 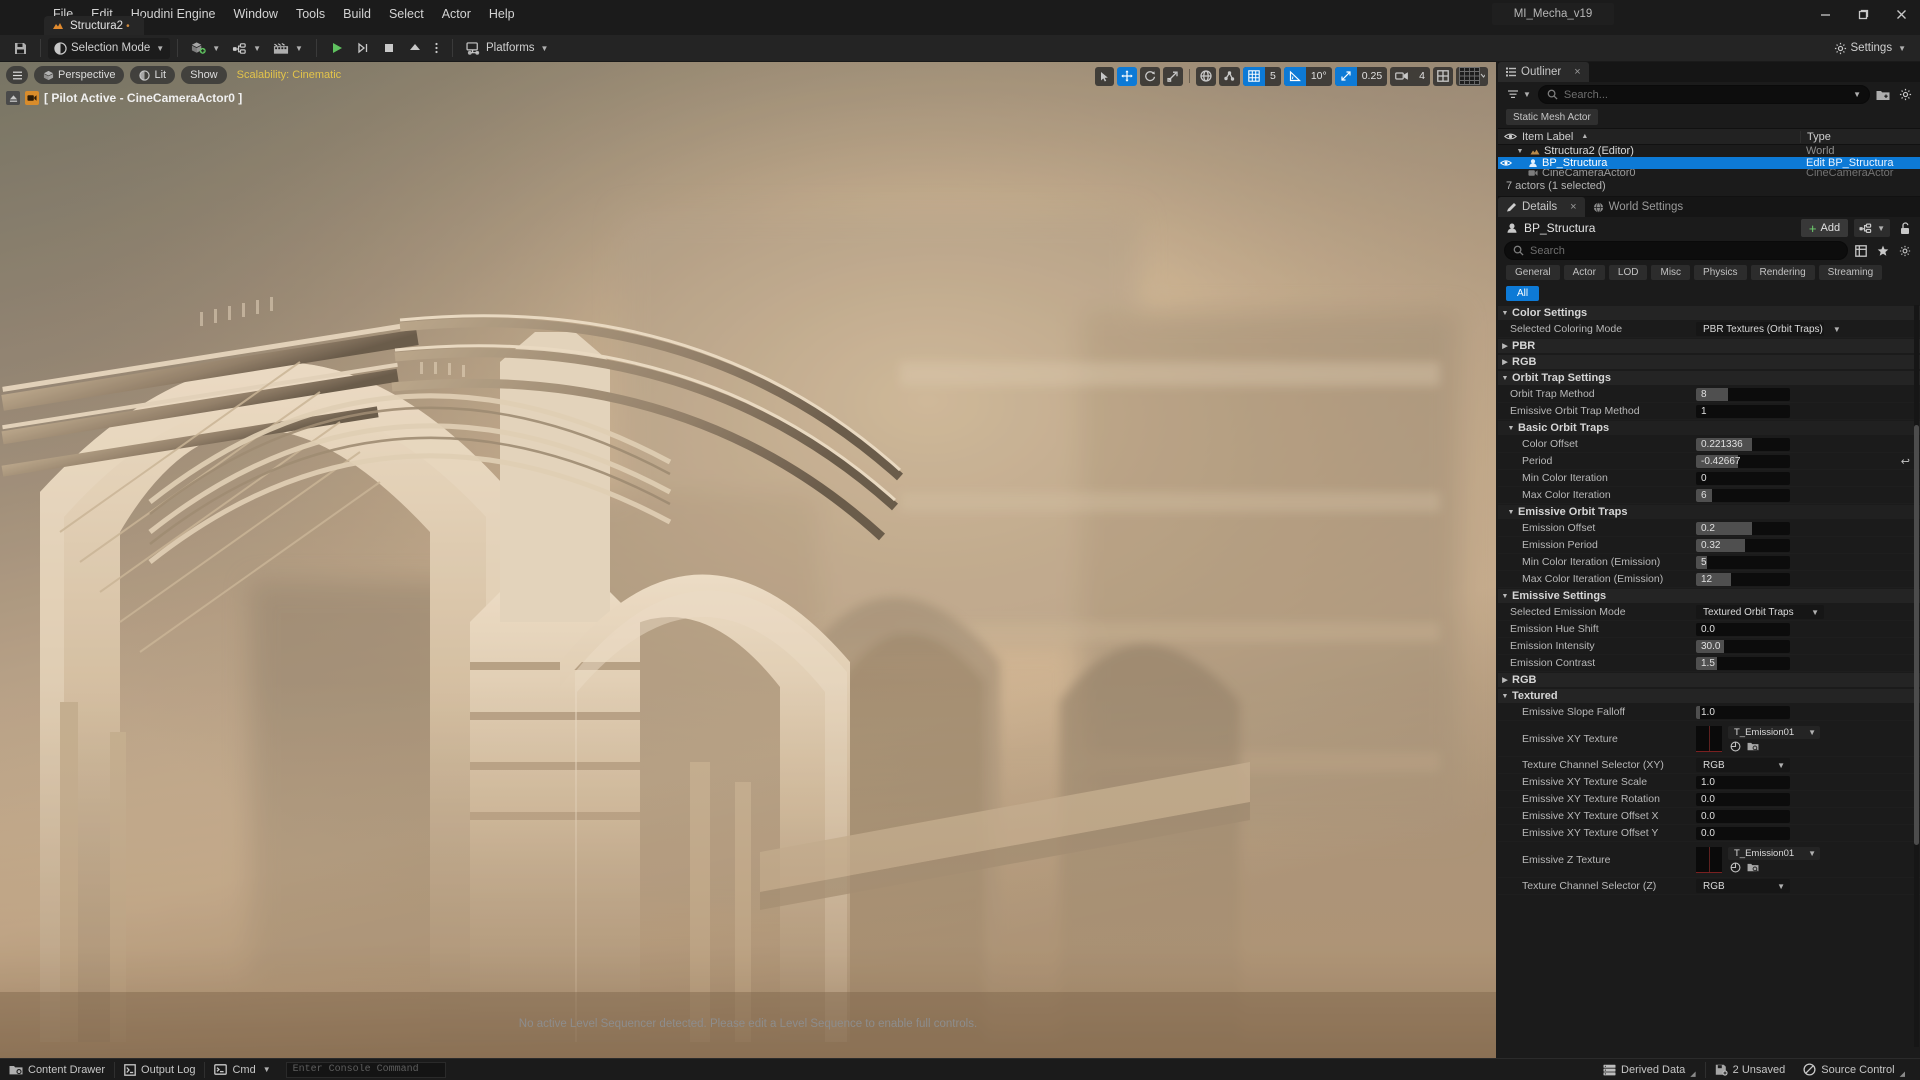 I want to click on world-space-icon, so click(x=1205, y=76).